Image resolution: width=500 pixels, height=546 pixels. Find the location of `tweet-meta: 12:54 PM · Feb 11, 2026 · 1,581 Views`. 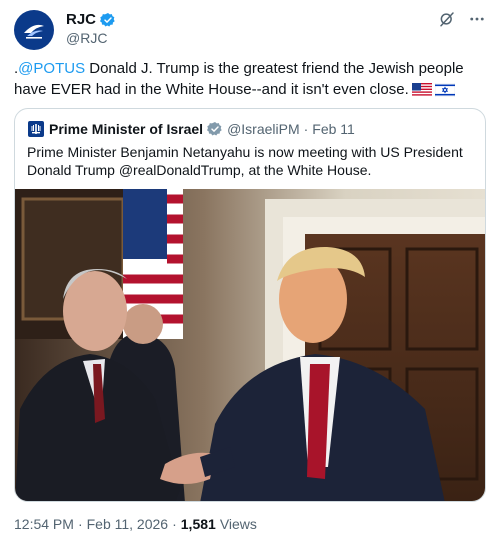

tweet-meta: 12:54 PM · Feb 11, 2026 · 1,581 Views is located at coordinates (135, 524).